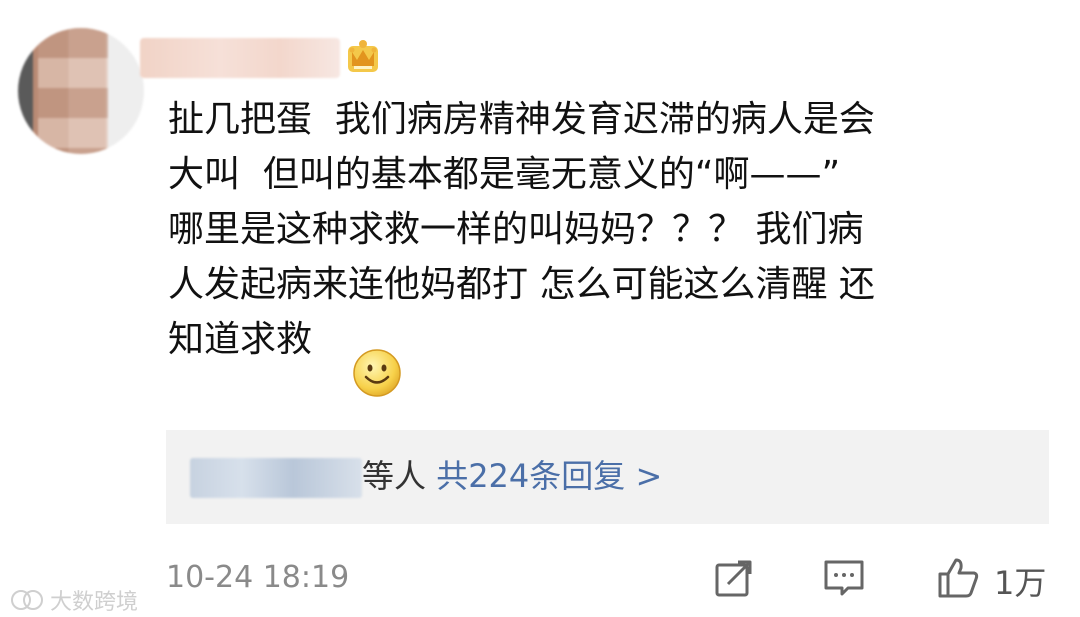  What do you see at coordinates (363, 56) in the screenshot?
I see `crown-icon` at bounding box center [363, 56].